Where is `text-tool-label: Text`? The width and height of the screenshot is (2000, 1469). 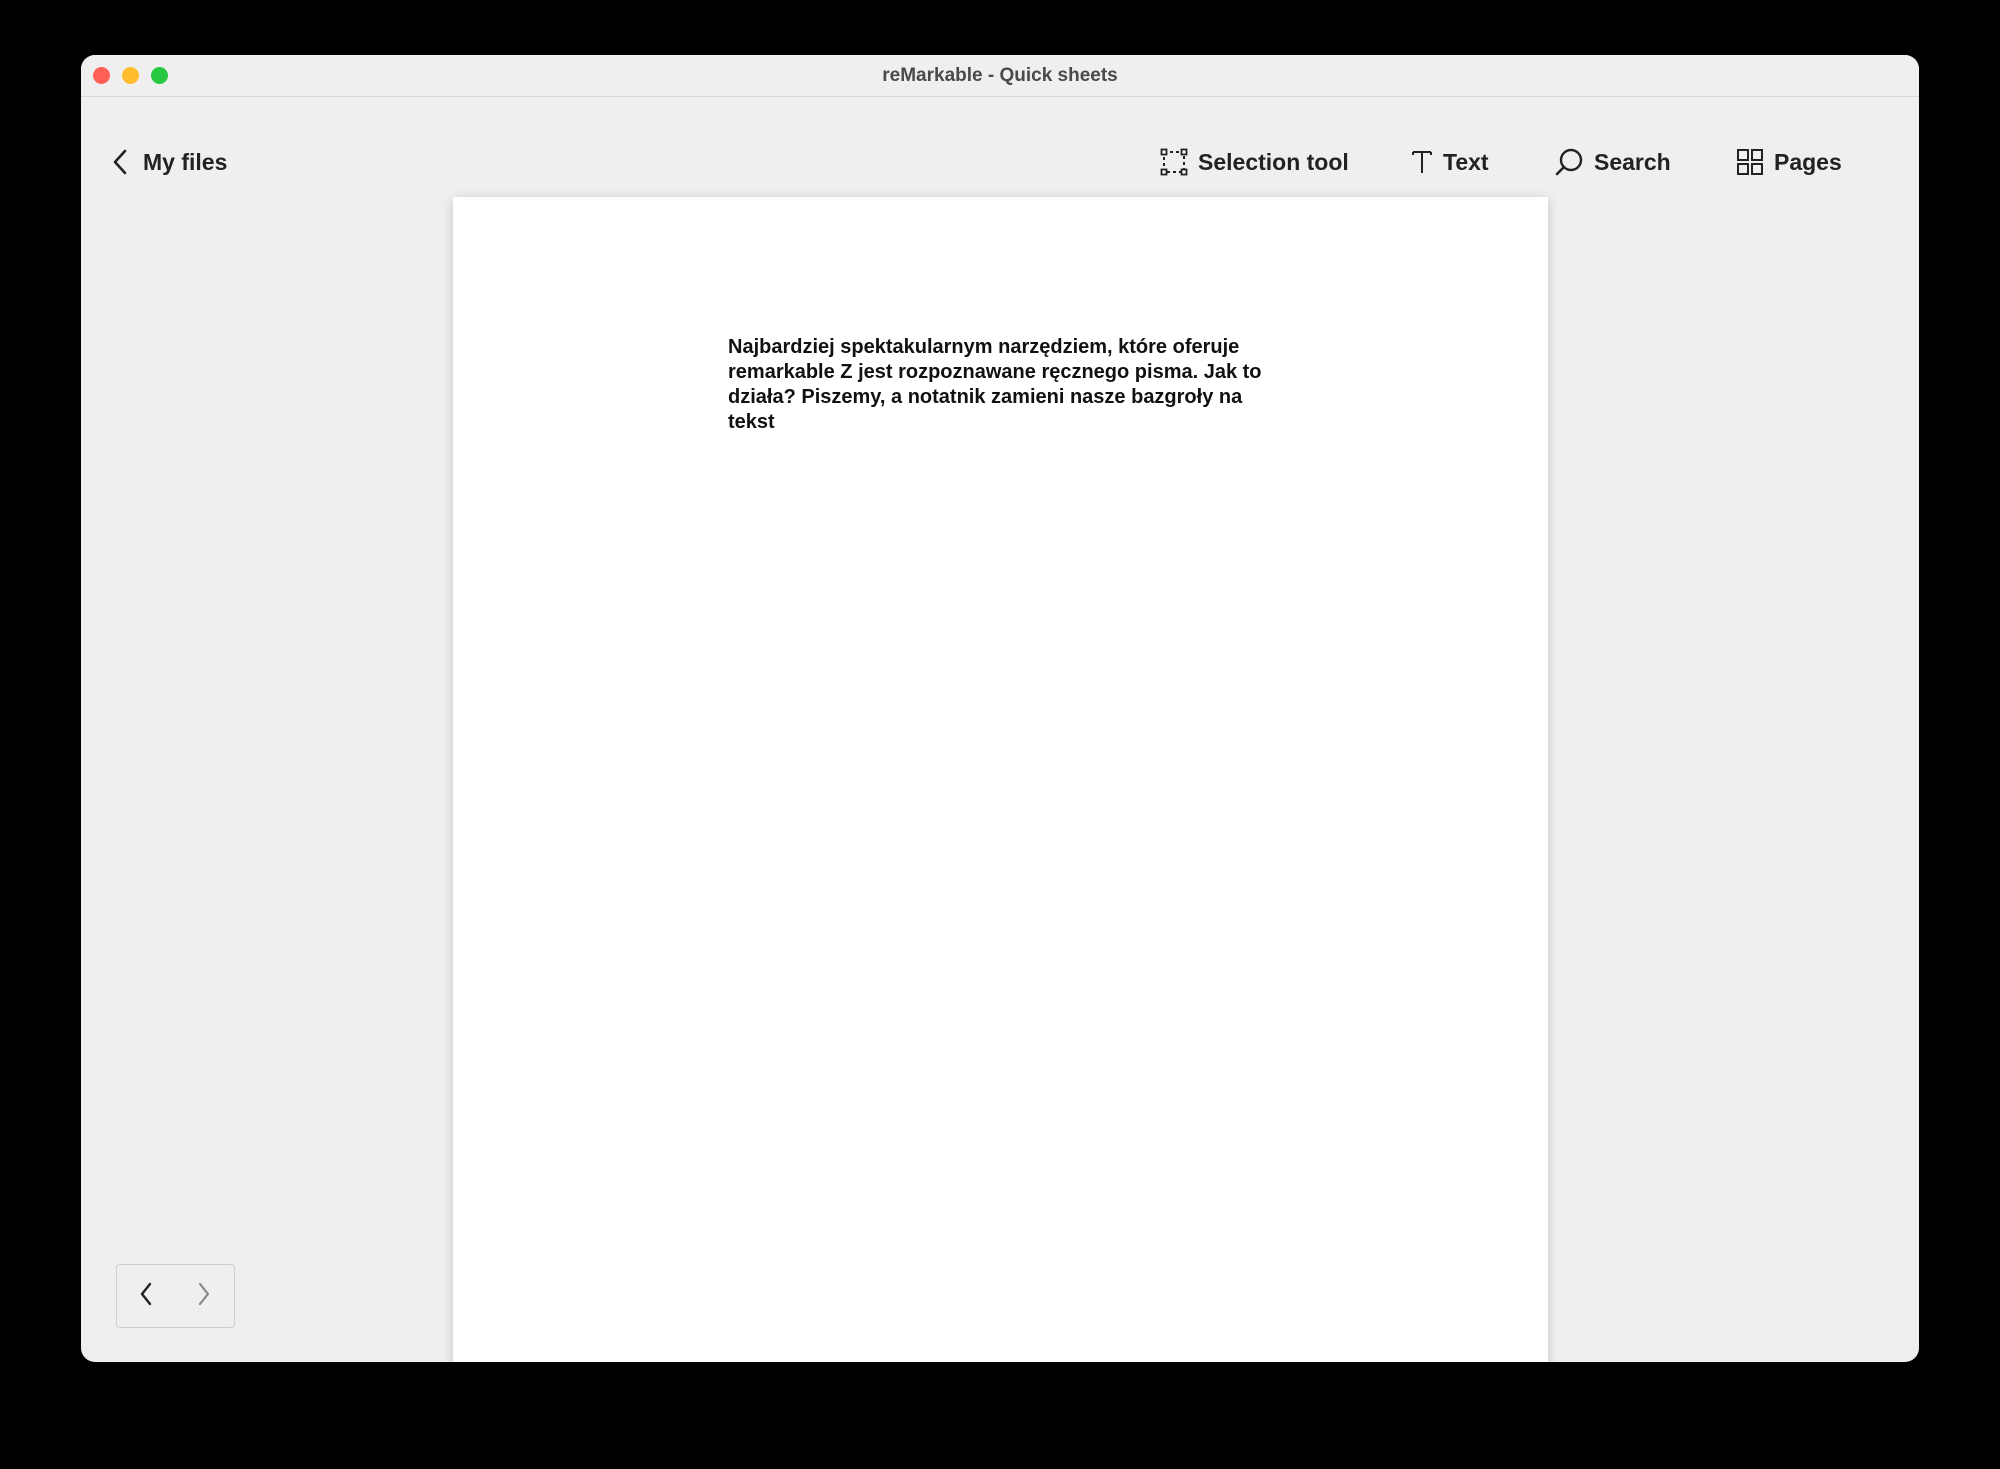 text-tool-label: Text is located at coordinates (1466, 161).